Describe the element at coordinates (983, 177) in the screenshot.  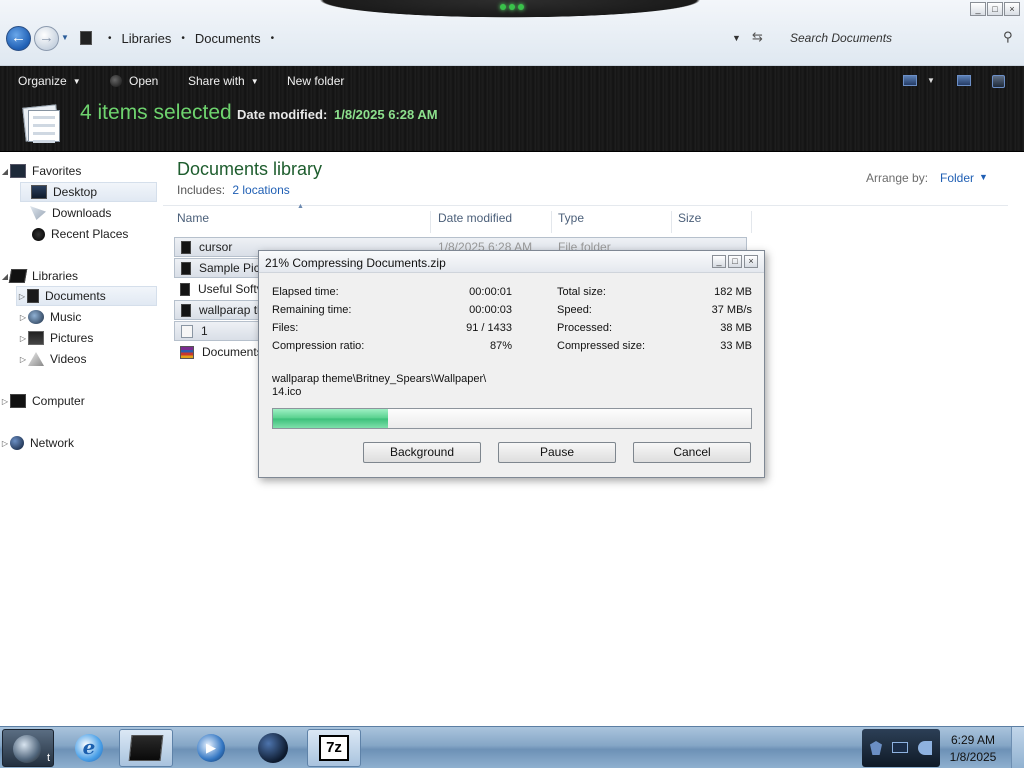
I see `chevron-down-icon: ▼` at that location.